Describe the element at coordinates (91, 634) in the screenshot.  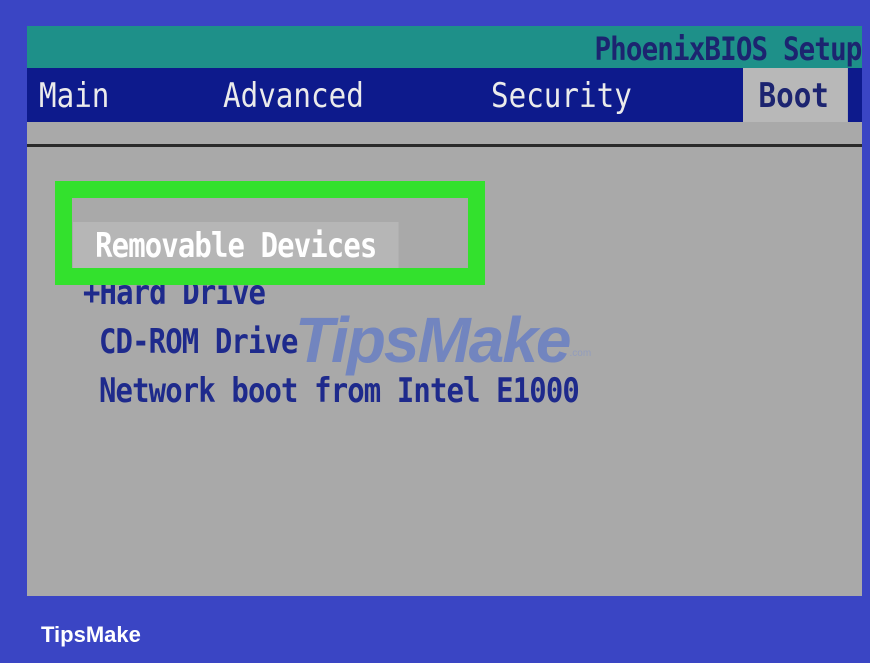
I see `footer-brand: TipsMake` at that location.